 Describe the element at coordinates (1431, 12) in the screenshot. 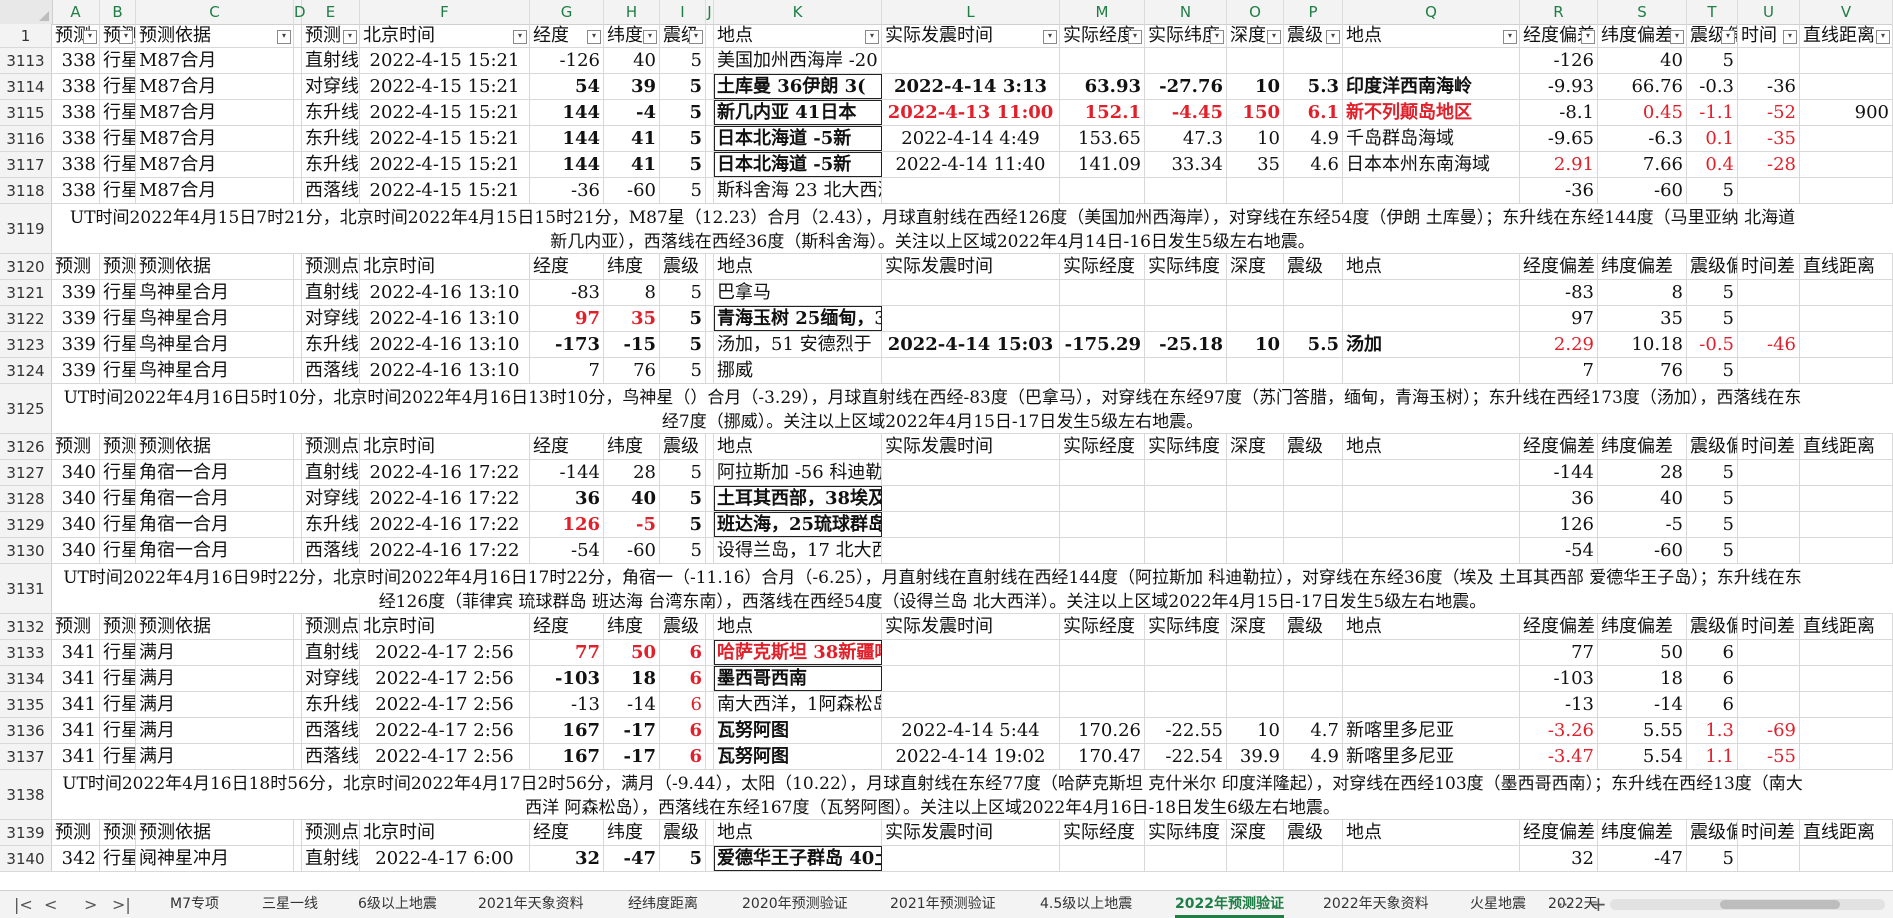

I see `column-letter-q: Q` at that location.